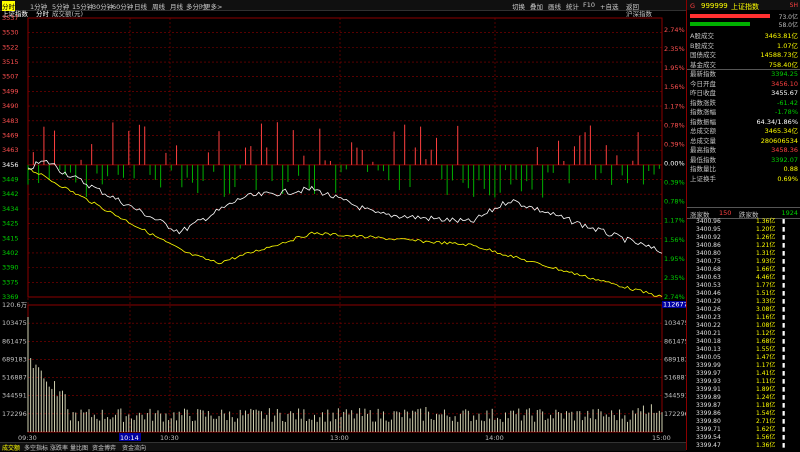 The image size is (800, 452). What do you see at coordinates (744, 302) in the screenshot?
I see `tick-row: 3400.29 1.33亿 ▮` at bounding box center [744, 302].